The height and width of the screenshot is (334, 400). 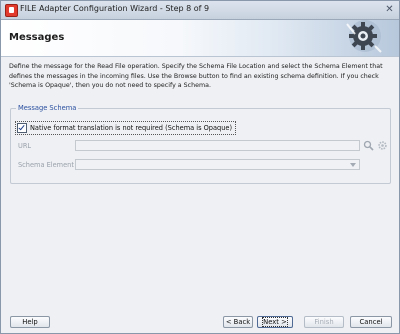 I want to click on finish-button: Finish, so click(x=324, y=322).